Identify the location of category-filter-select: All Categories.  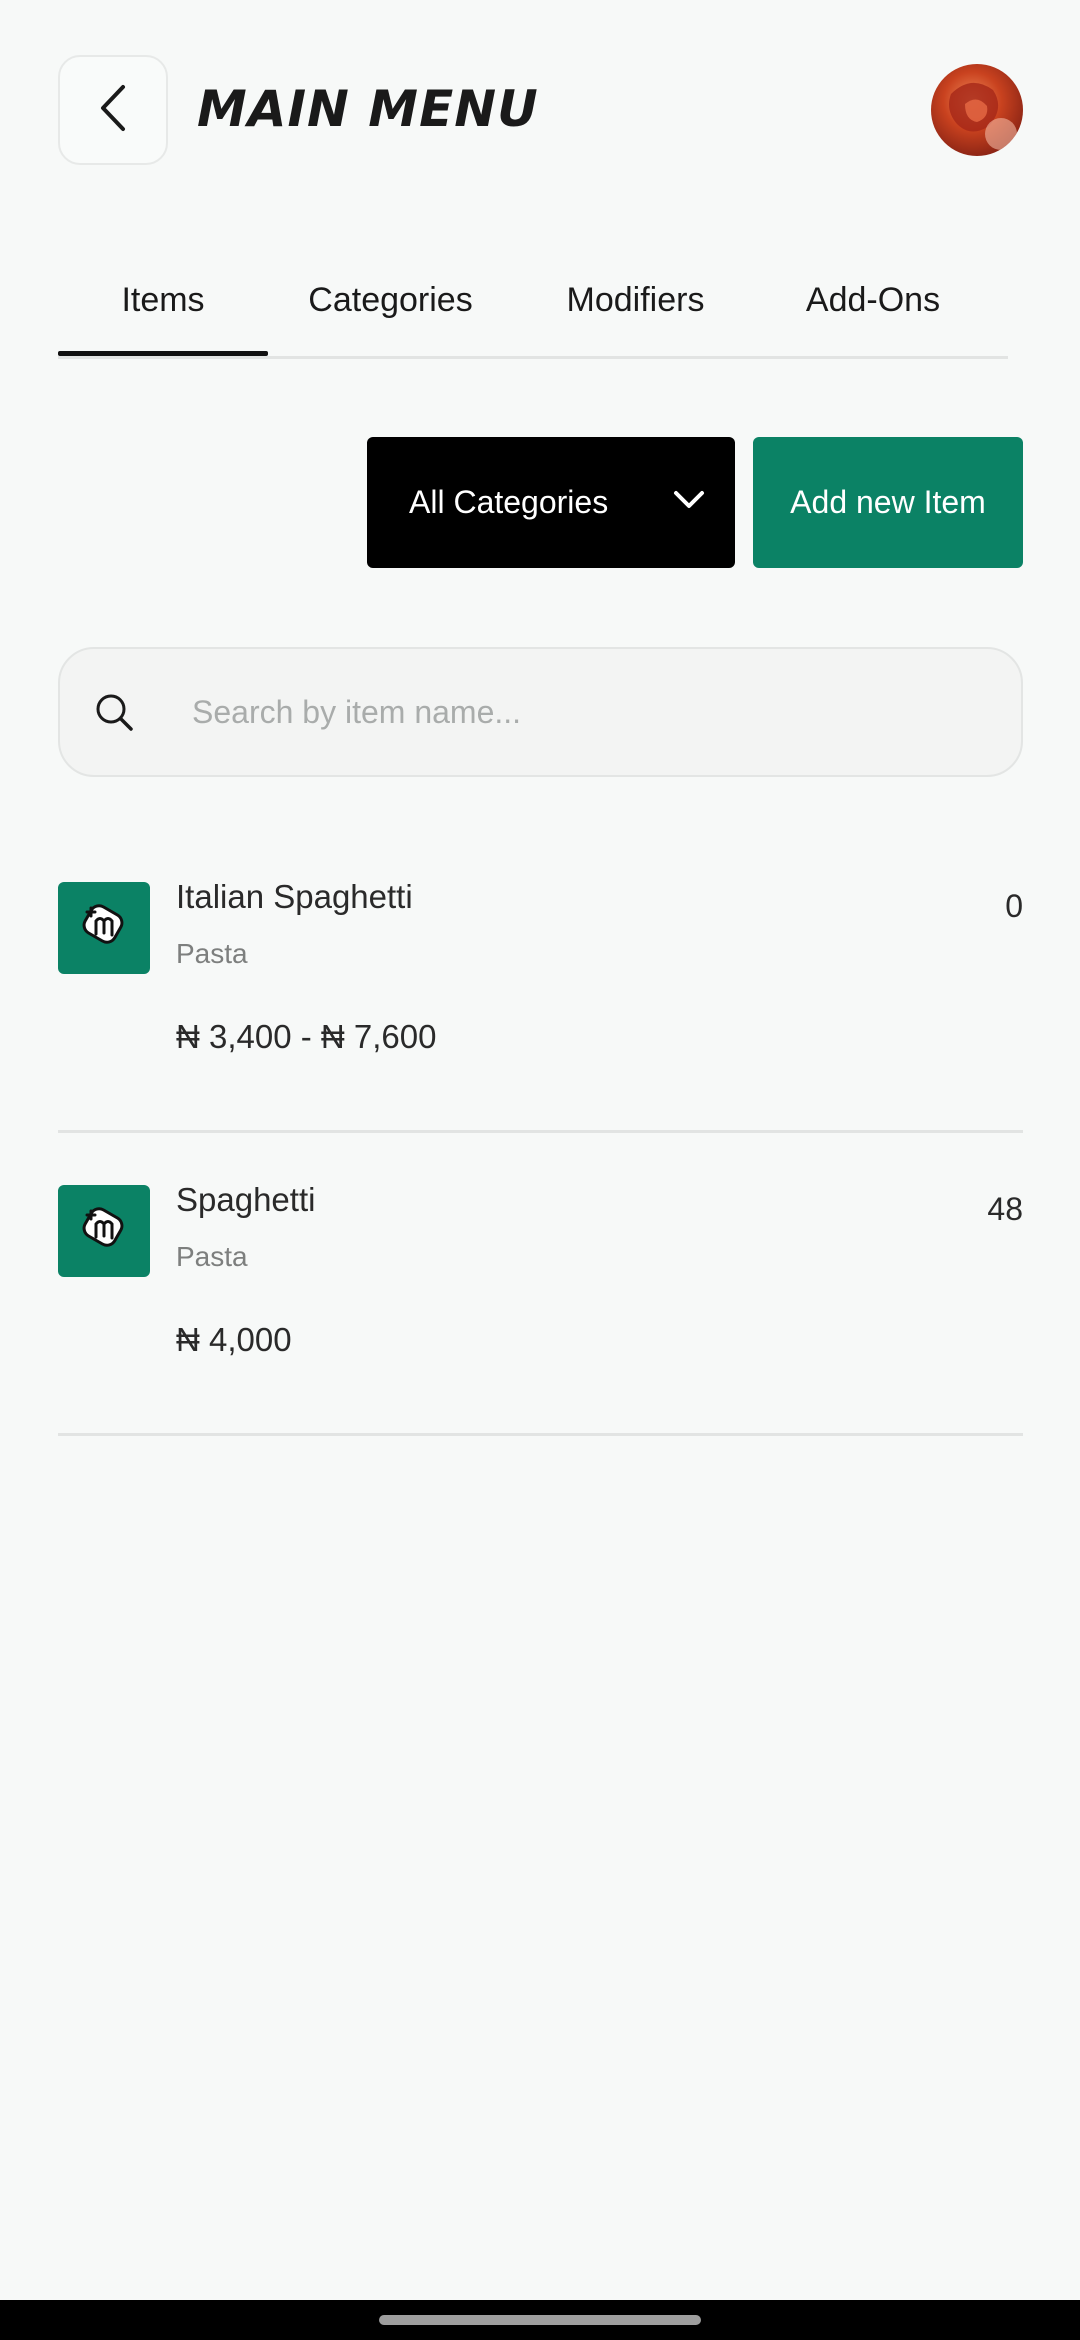
(551, 502).